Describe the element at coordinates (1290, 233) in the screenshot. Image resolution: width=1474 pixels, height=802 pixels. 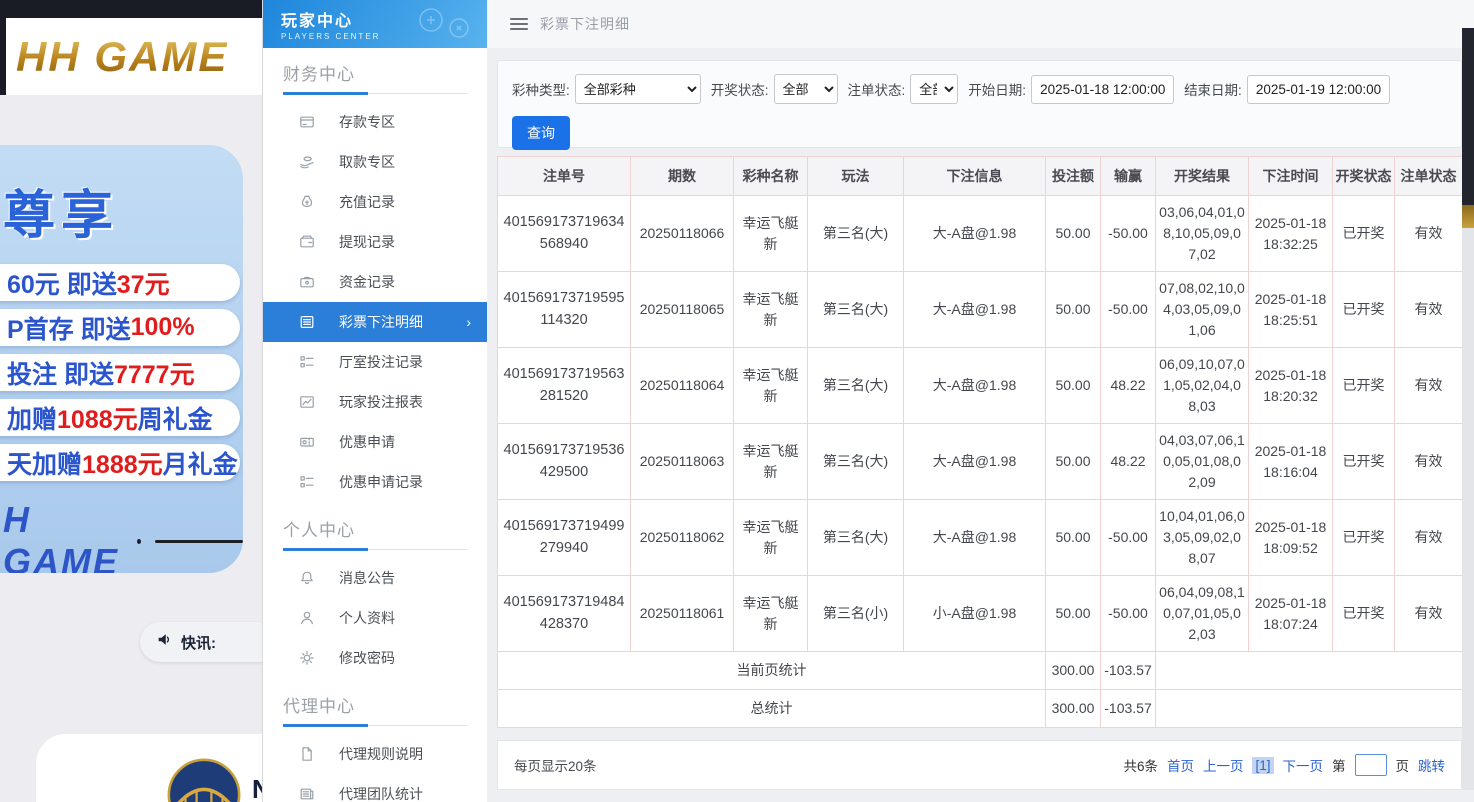
I see `table-cell: 2025-01-18 18:32:25` at that location.